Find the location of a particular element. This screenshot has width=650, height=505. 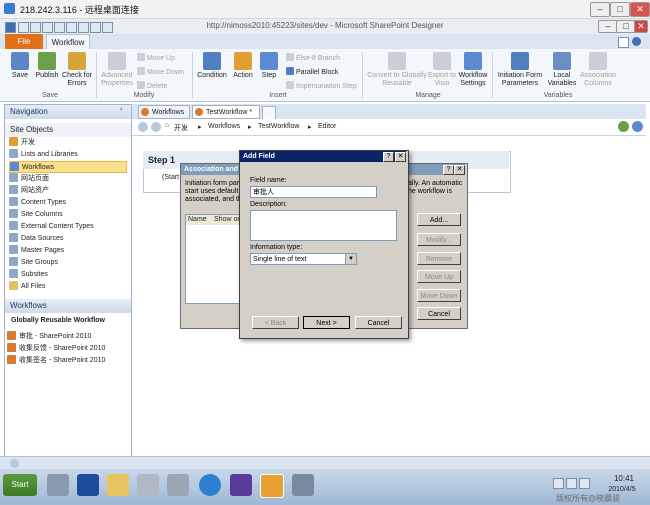

explorer-icon is located at coordinates (118, 485).